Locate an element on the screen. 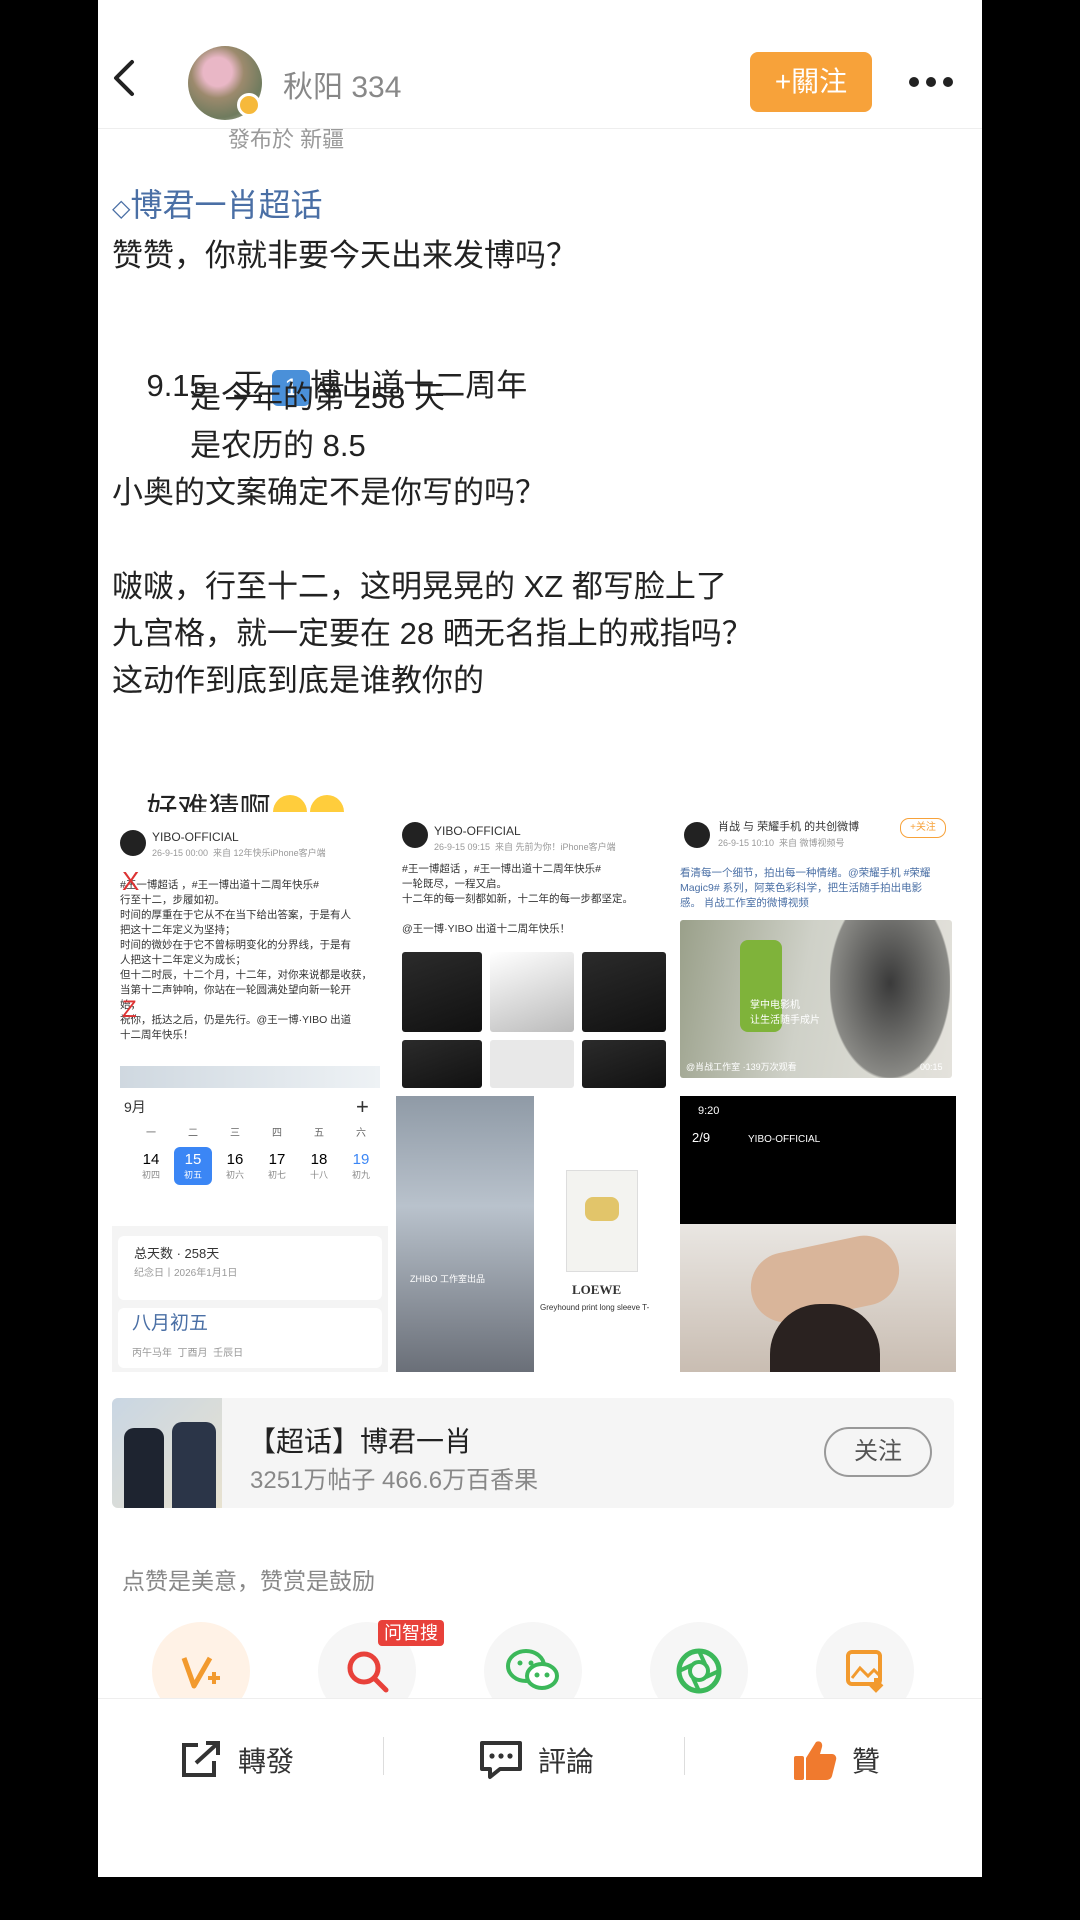 Image resolution: width=1080 pixels, height=1920 pixels. date-cell: 17 初七 is located at coordinates (277, 1166).